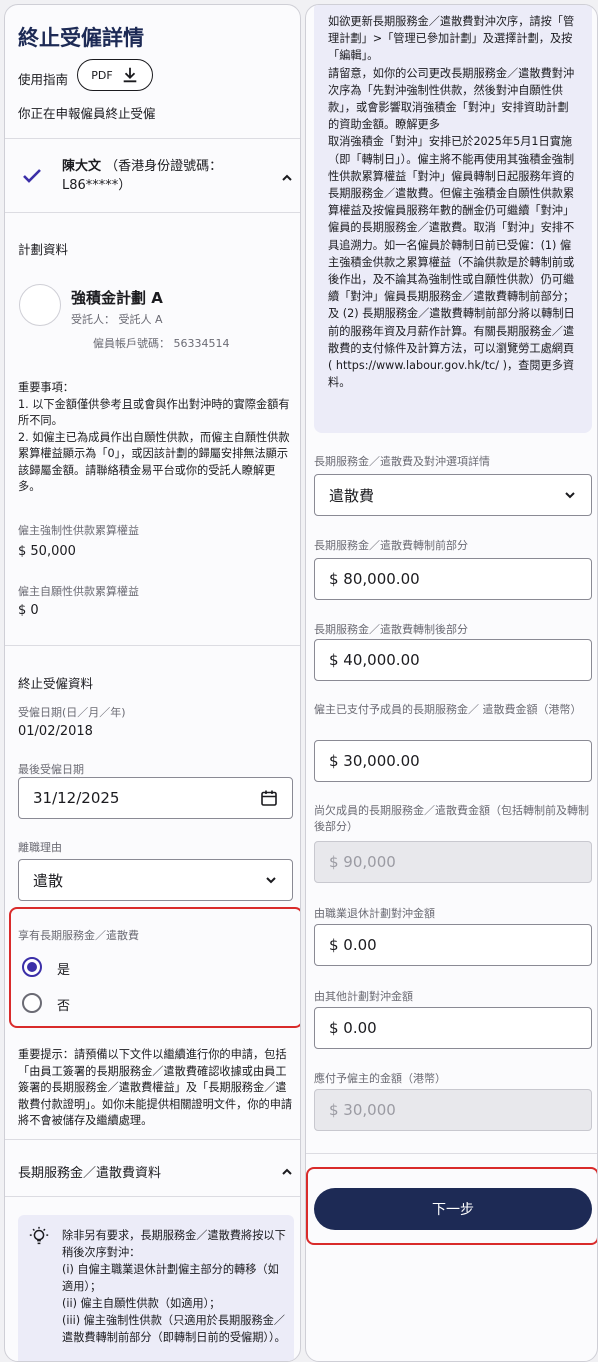 This screenshot has height=1362, width=598. What do you see at coordinates (353, 1028) in the screenshot?
I see `other-value: $ 0.00` at bounding box center [353, 1028].